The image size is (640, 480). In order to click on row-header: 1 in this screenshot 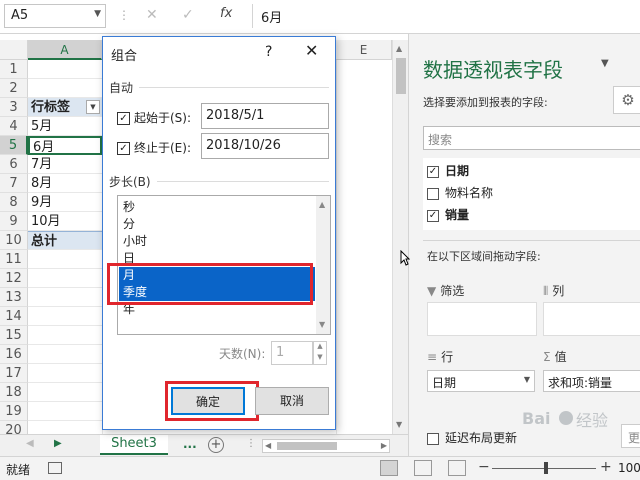, I will do `click(14, 69)`.